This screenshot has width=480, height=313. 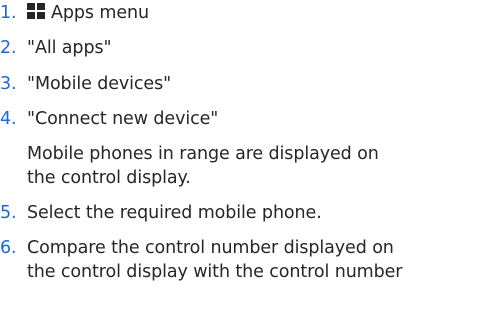 I want to click on step-2: 2. "All apps", so click(x=56, y=49).